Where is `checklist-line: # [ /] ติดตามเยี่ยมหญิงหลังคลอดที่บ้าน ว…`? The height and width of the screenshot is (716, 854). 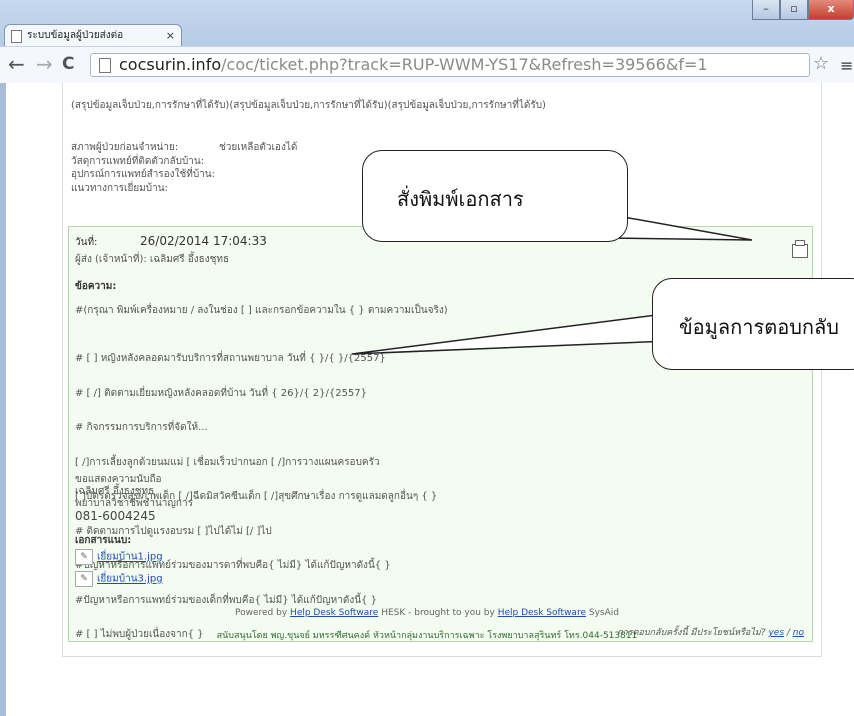 checklist-line: # [ /] ติดตามเยี่ยมหญิงหลังคลอดที่บ้าน ว… is located at coordinates (221, 393).